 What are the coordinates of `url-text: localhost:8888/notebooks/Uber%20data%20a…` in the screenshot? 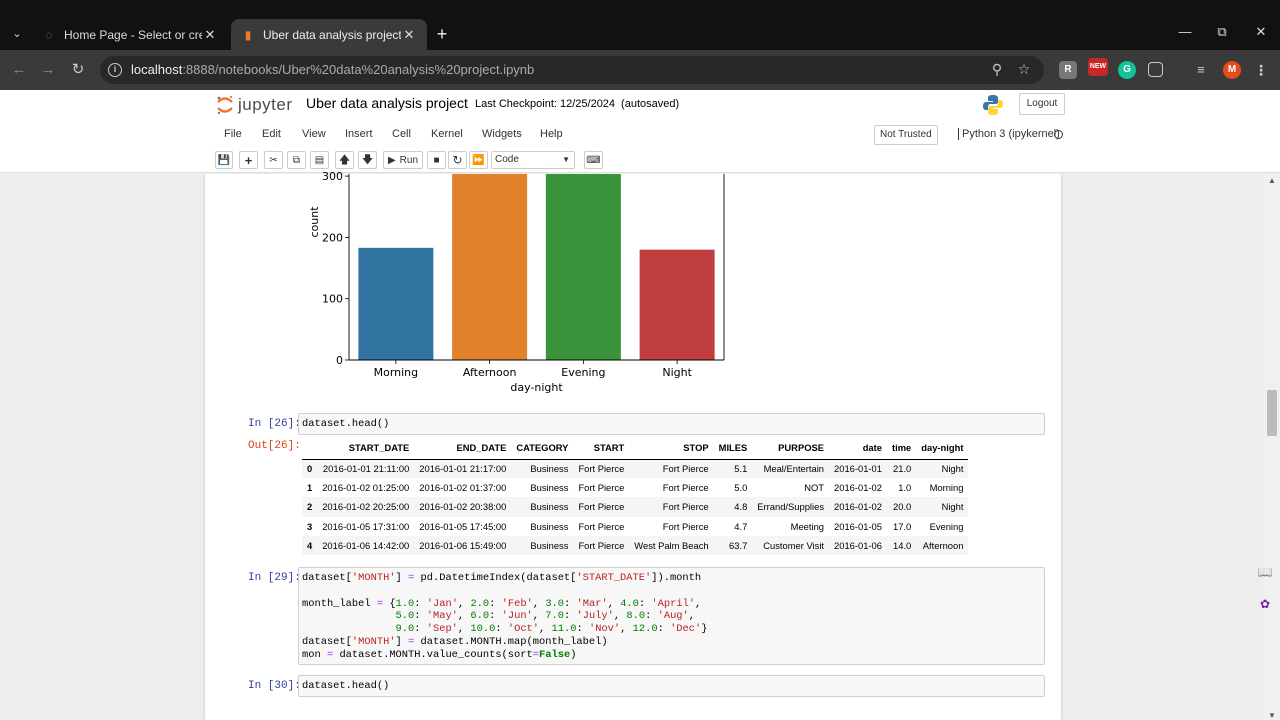 It's located at (332, 69).